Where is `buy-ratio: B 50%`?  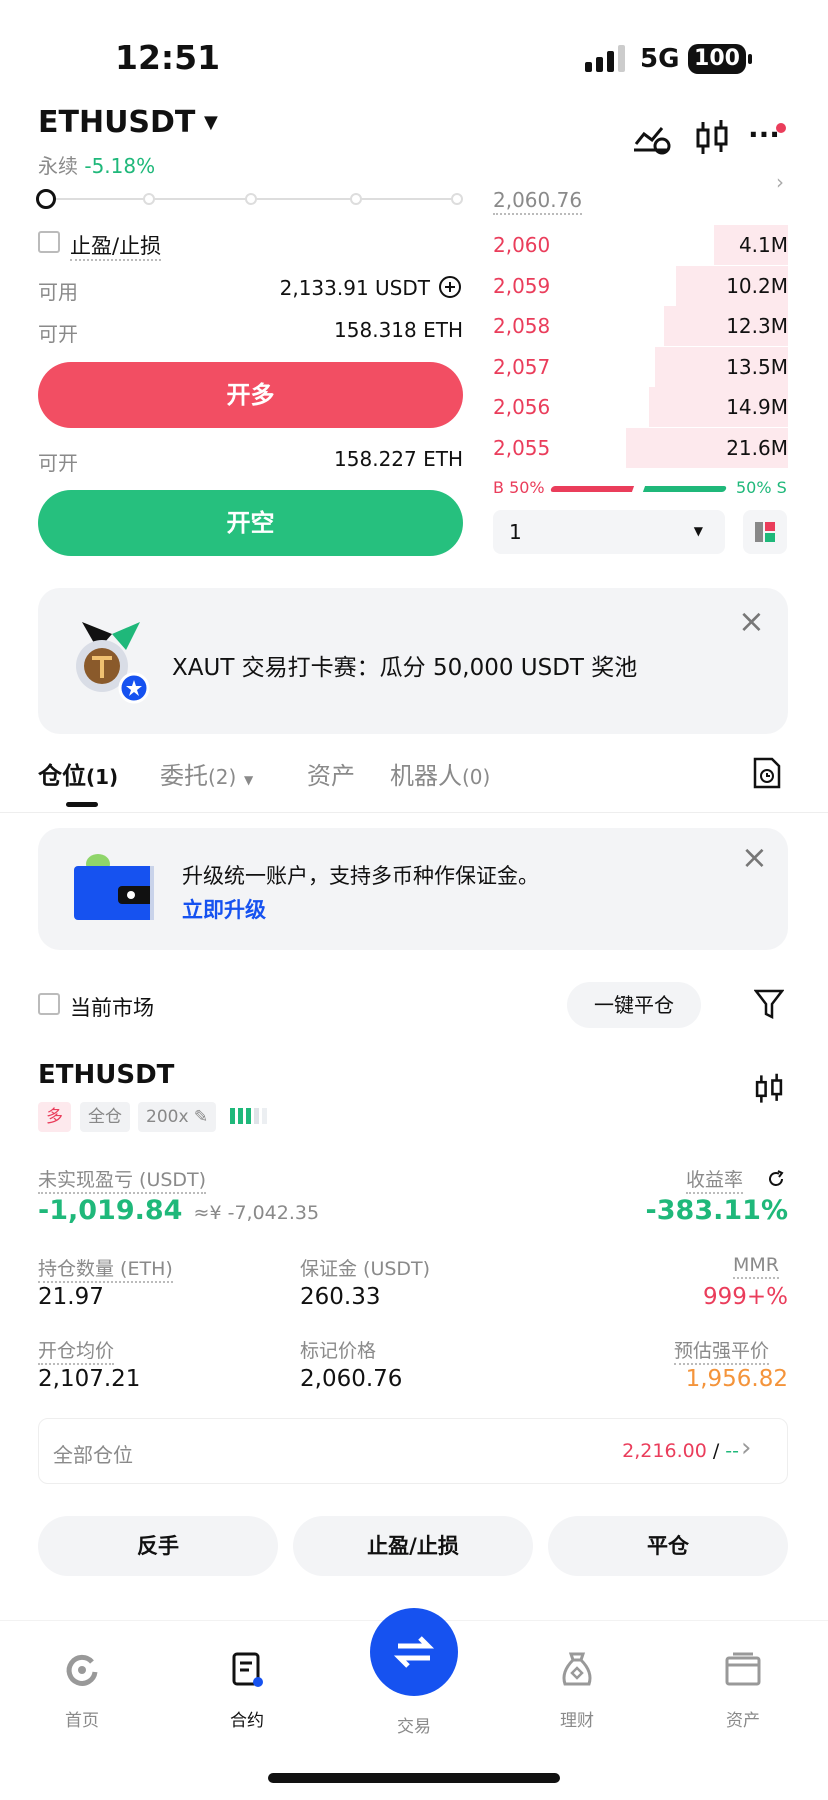 buy-ratio: B 50% is located at coordinates (519, 487).